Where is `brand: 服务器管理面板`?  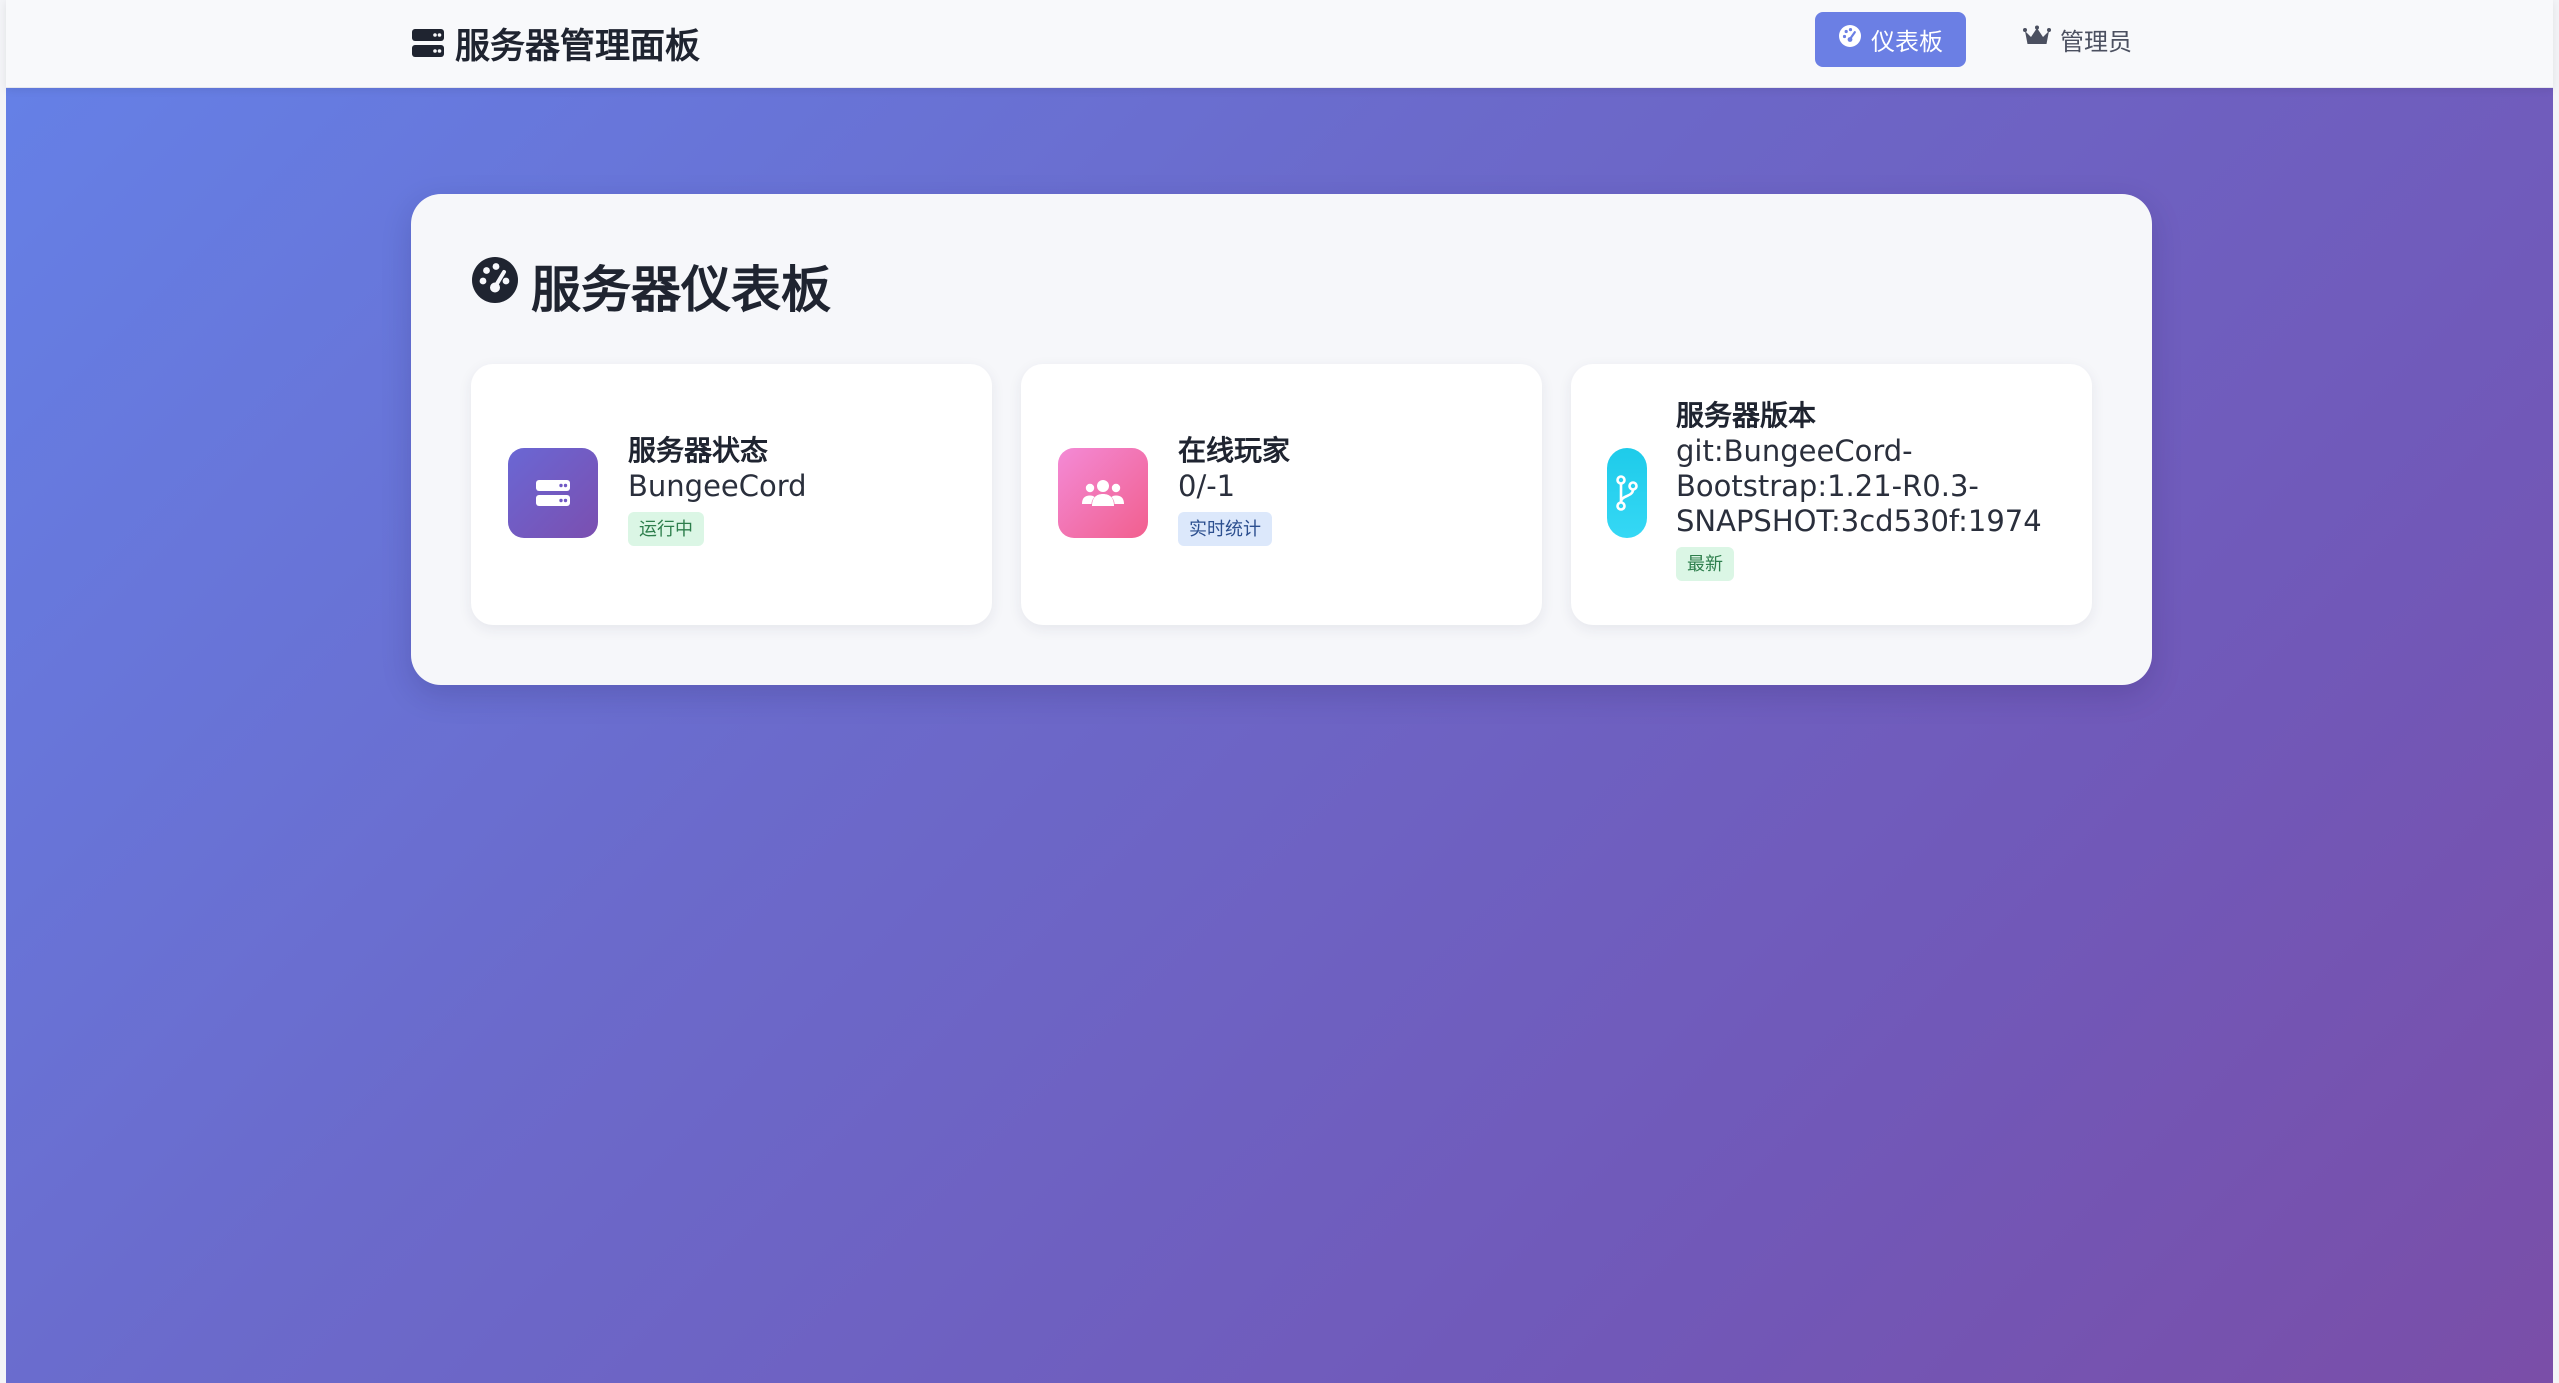
brand: 服务器管理面板 is located at coordinates (555, 43).